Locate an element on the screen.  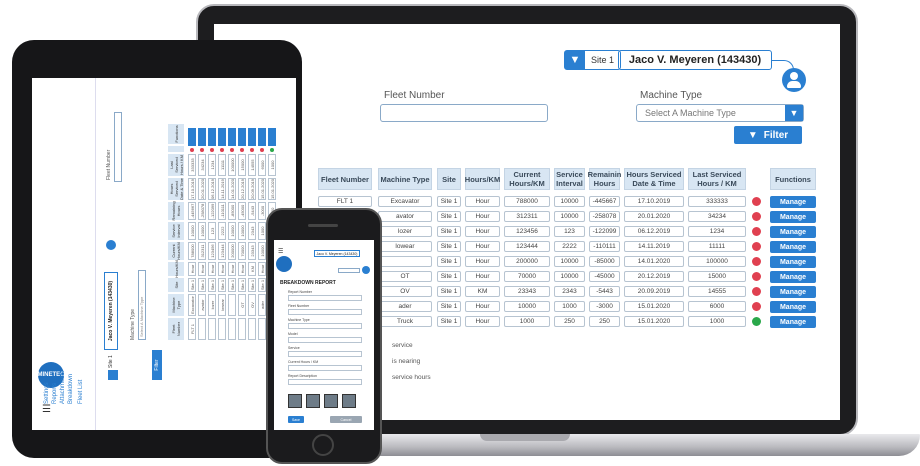
table-cell: Hour is located at coordinates (482, 306).